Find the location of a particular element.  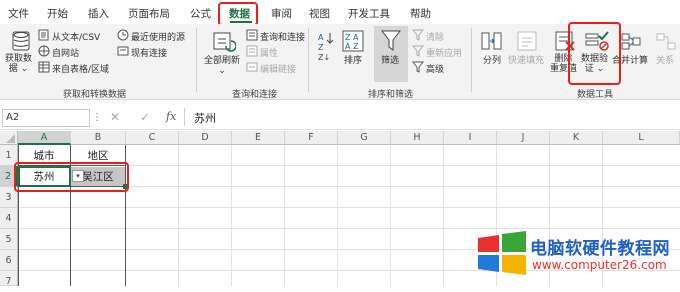

name-box: A2 is located at coordinates (46, 118).